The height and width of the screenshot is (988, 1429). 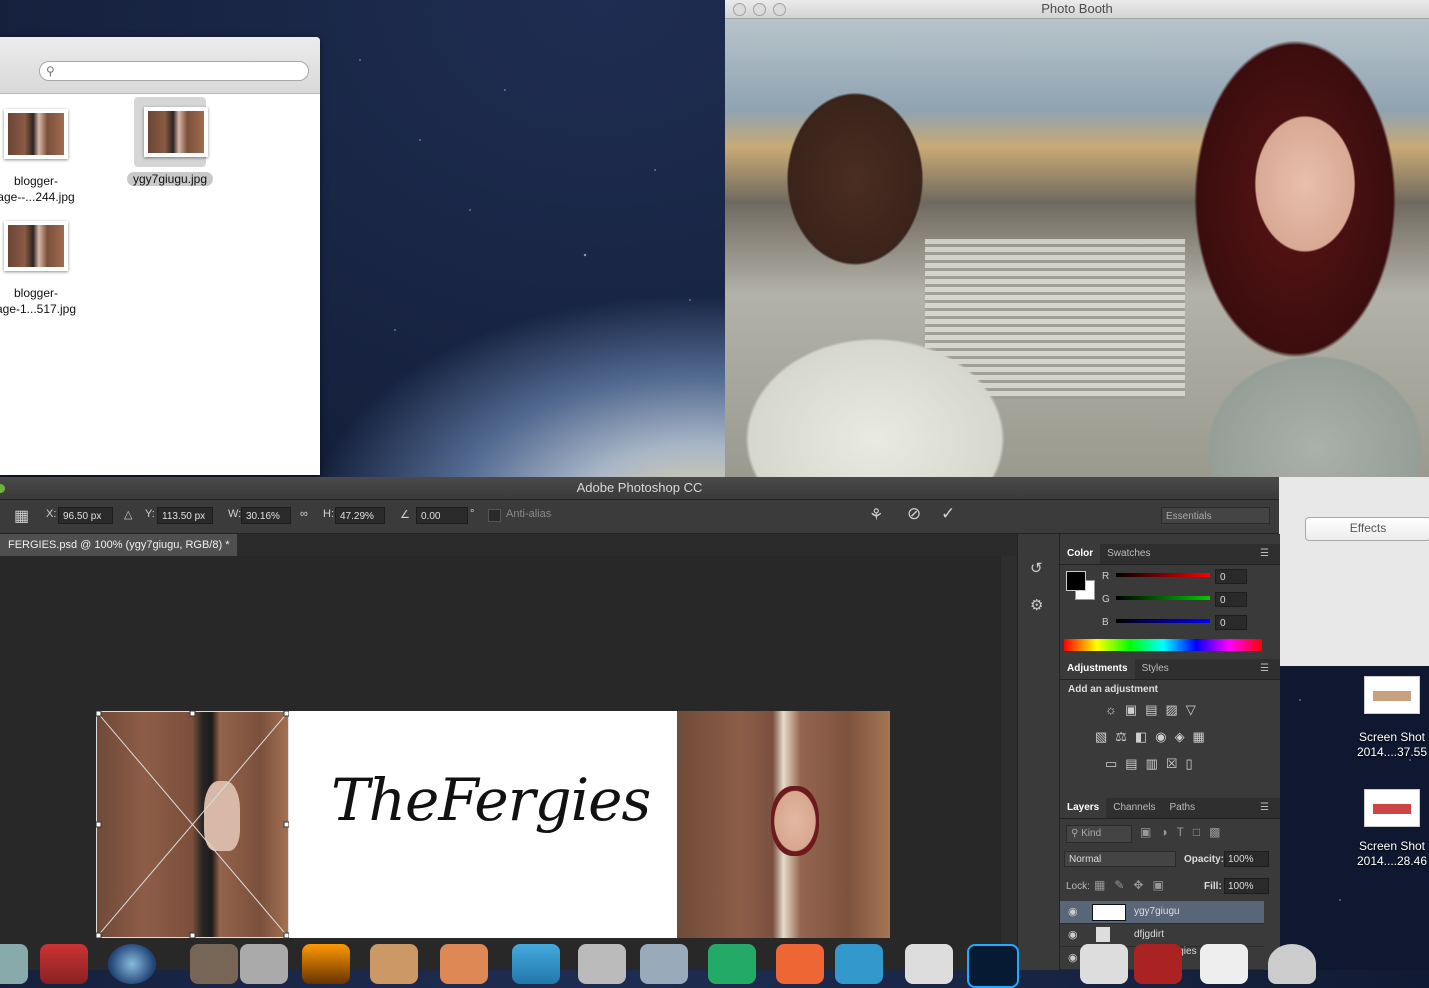 What do you see at coordinates (795, 821) in the screenshot?
I see `face` at bounding box center [795, 821].